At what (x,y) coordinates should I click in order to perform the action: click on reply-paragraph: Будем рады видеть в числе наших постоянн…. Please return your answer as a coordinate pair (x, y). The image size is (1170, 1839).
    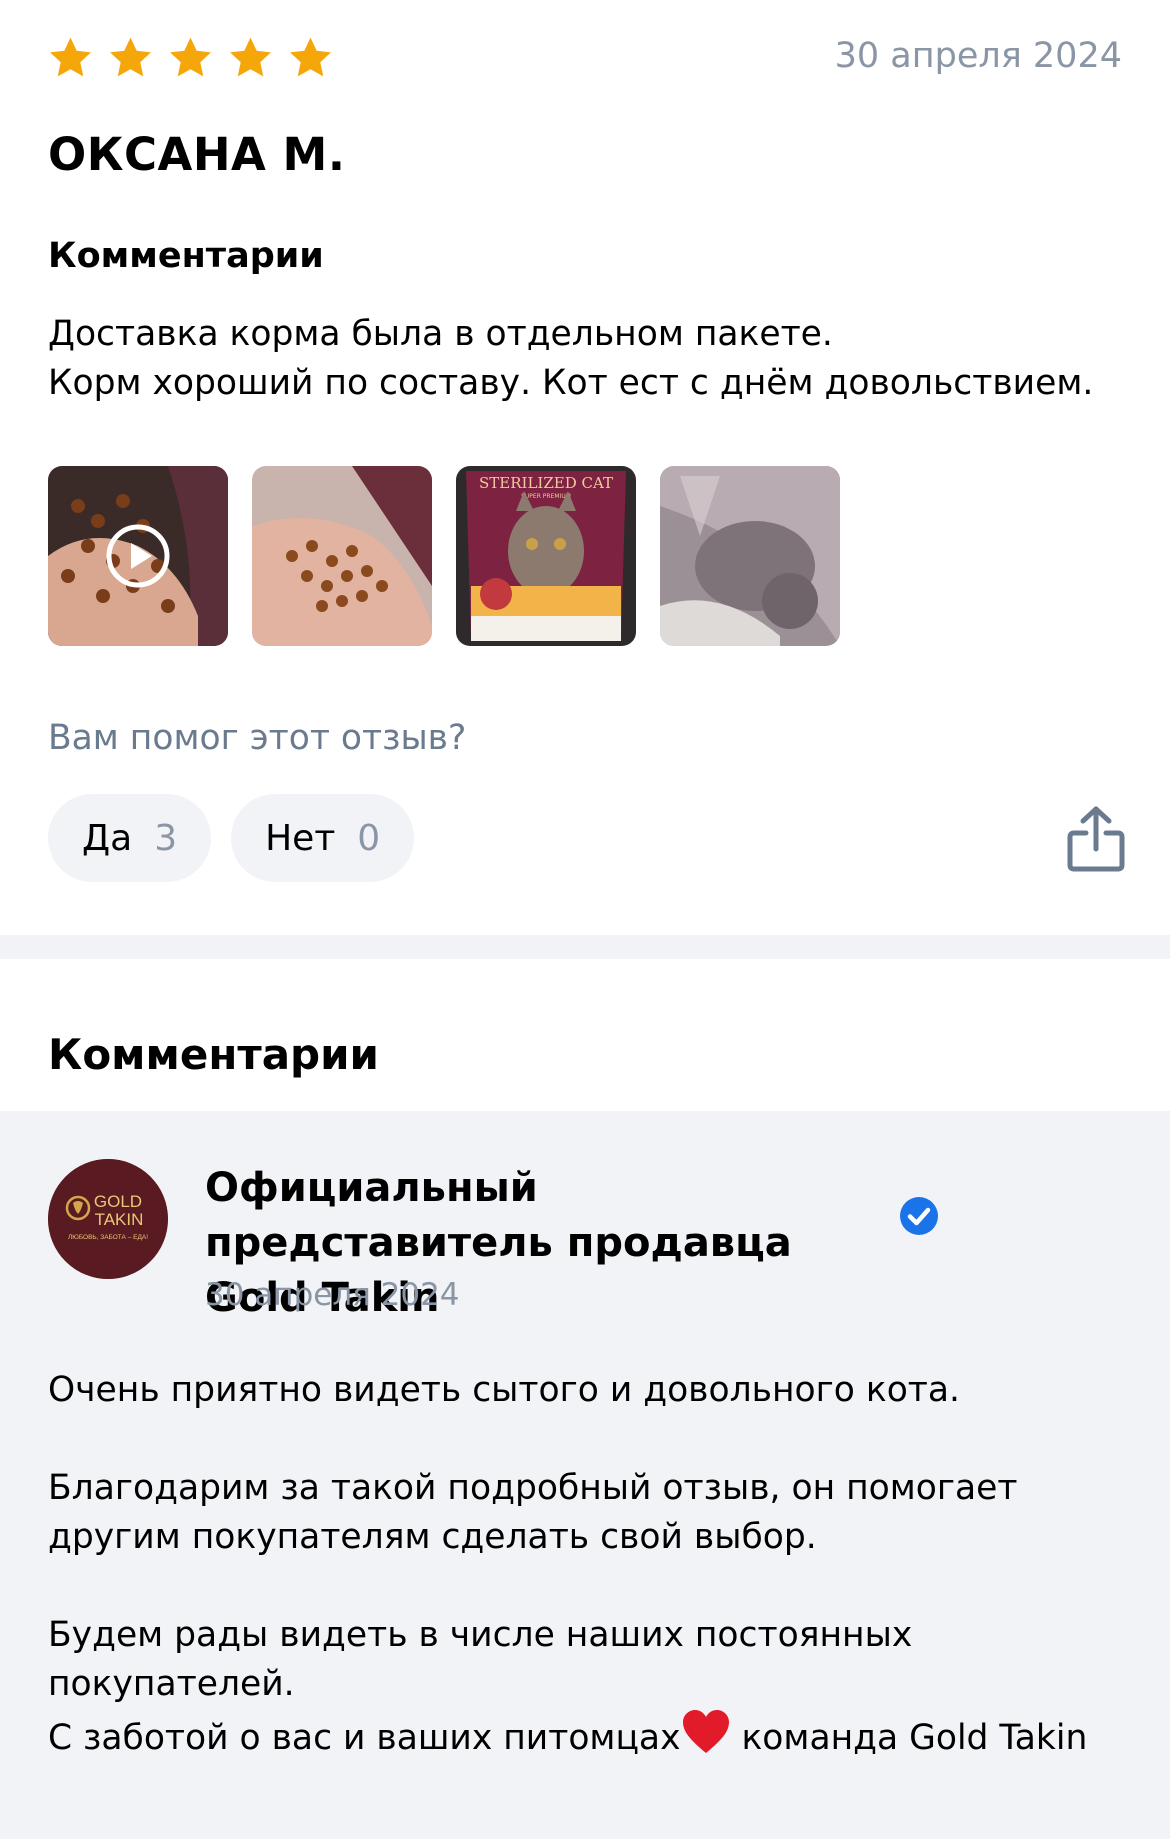
    Looking at the image, I should click on (588, 1687).